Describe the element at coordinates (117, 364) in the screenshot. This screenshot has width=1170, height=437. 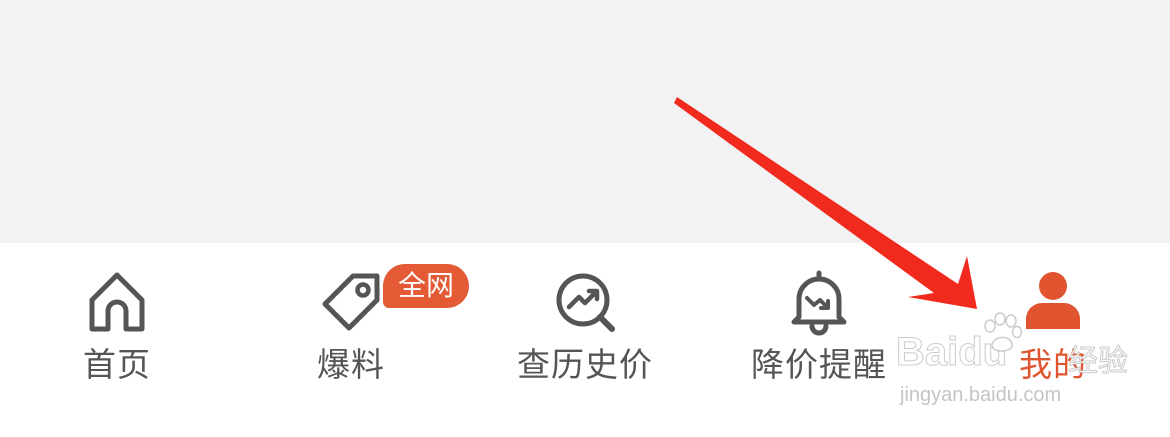
I see `tab-home-label: 首页` at that location.